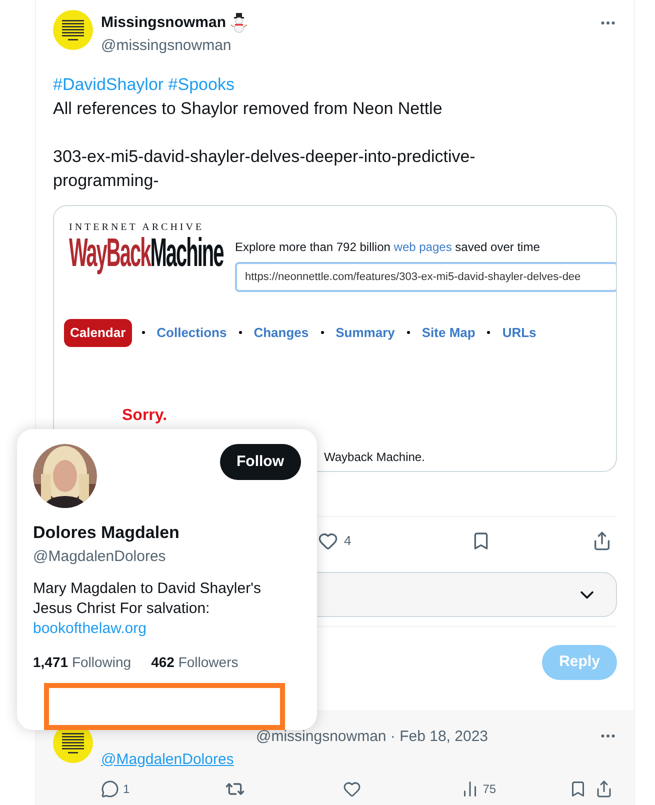 The image size is (655, 805). What do you see at coordinates (99, 557) in the screenshot?
I see `profile-handle: @MagdalenDolores` at bounding box center [99, 557].